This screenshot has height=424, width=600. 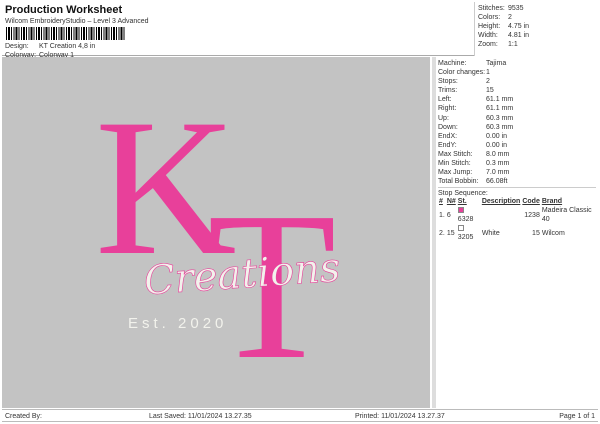 I want to click on stat-label: Down:, so click(x=448, y=127).